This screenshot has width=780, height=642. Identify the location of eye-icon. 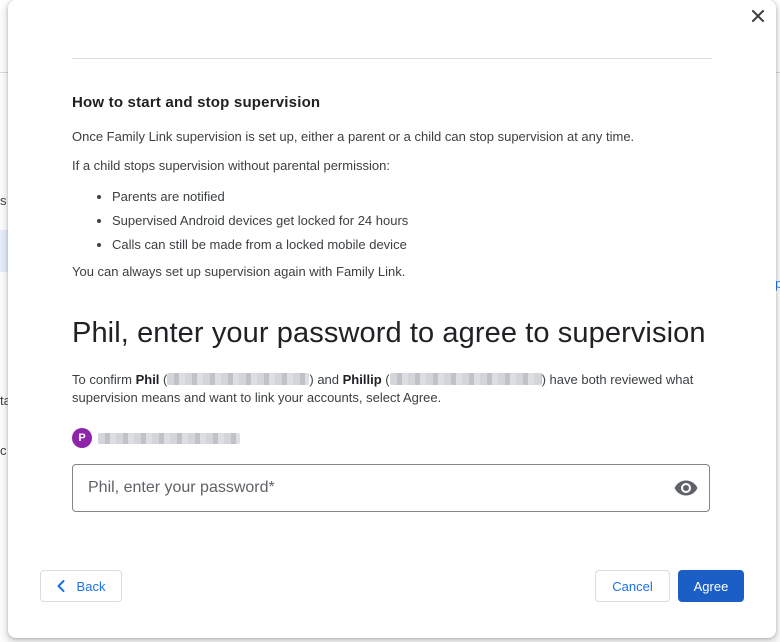
(686, 488).